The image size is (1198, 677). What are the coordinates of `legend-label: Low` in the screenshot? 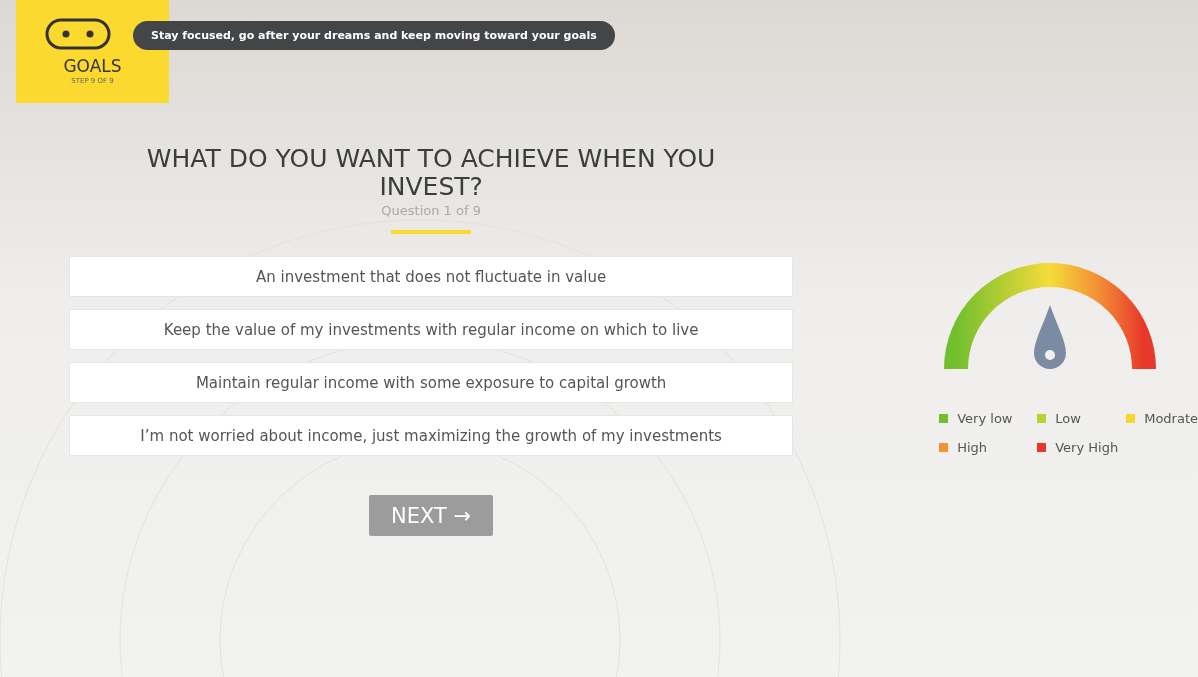 It's located at (1068, 418).